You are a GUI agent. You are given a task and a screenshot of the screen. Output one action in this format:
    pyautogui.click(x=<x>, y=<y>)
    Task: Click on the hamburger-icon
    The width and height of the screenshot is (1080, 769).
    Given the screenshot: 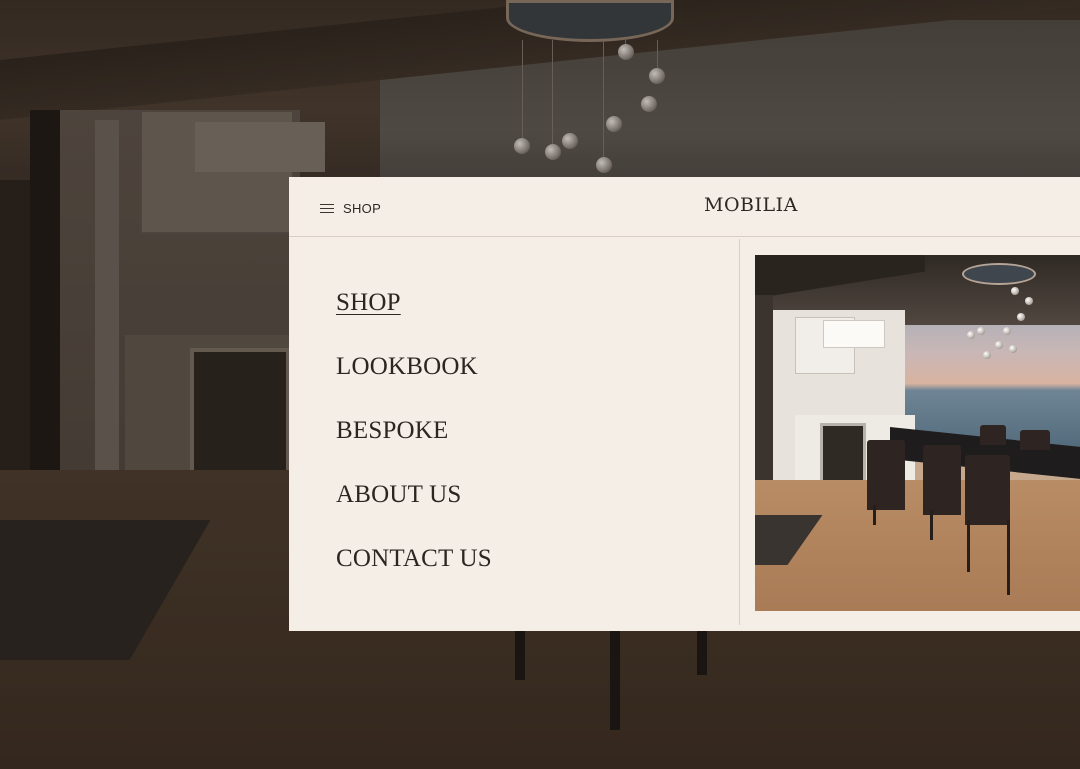 What is the action you would take?
    pyautogui.click(x=327, y=208)
    